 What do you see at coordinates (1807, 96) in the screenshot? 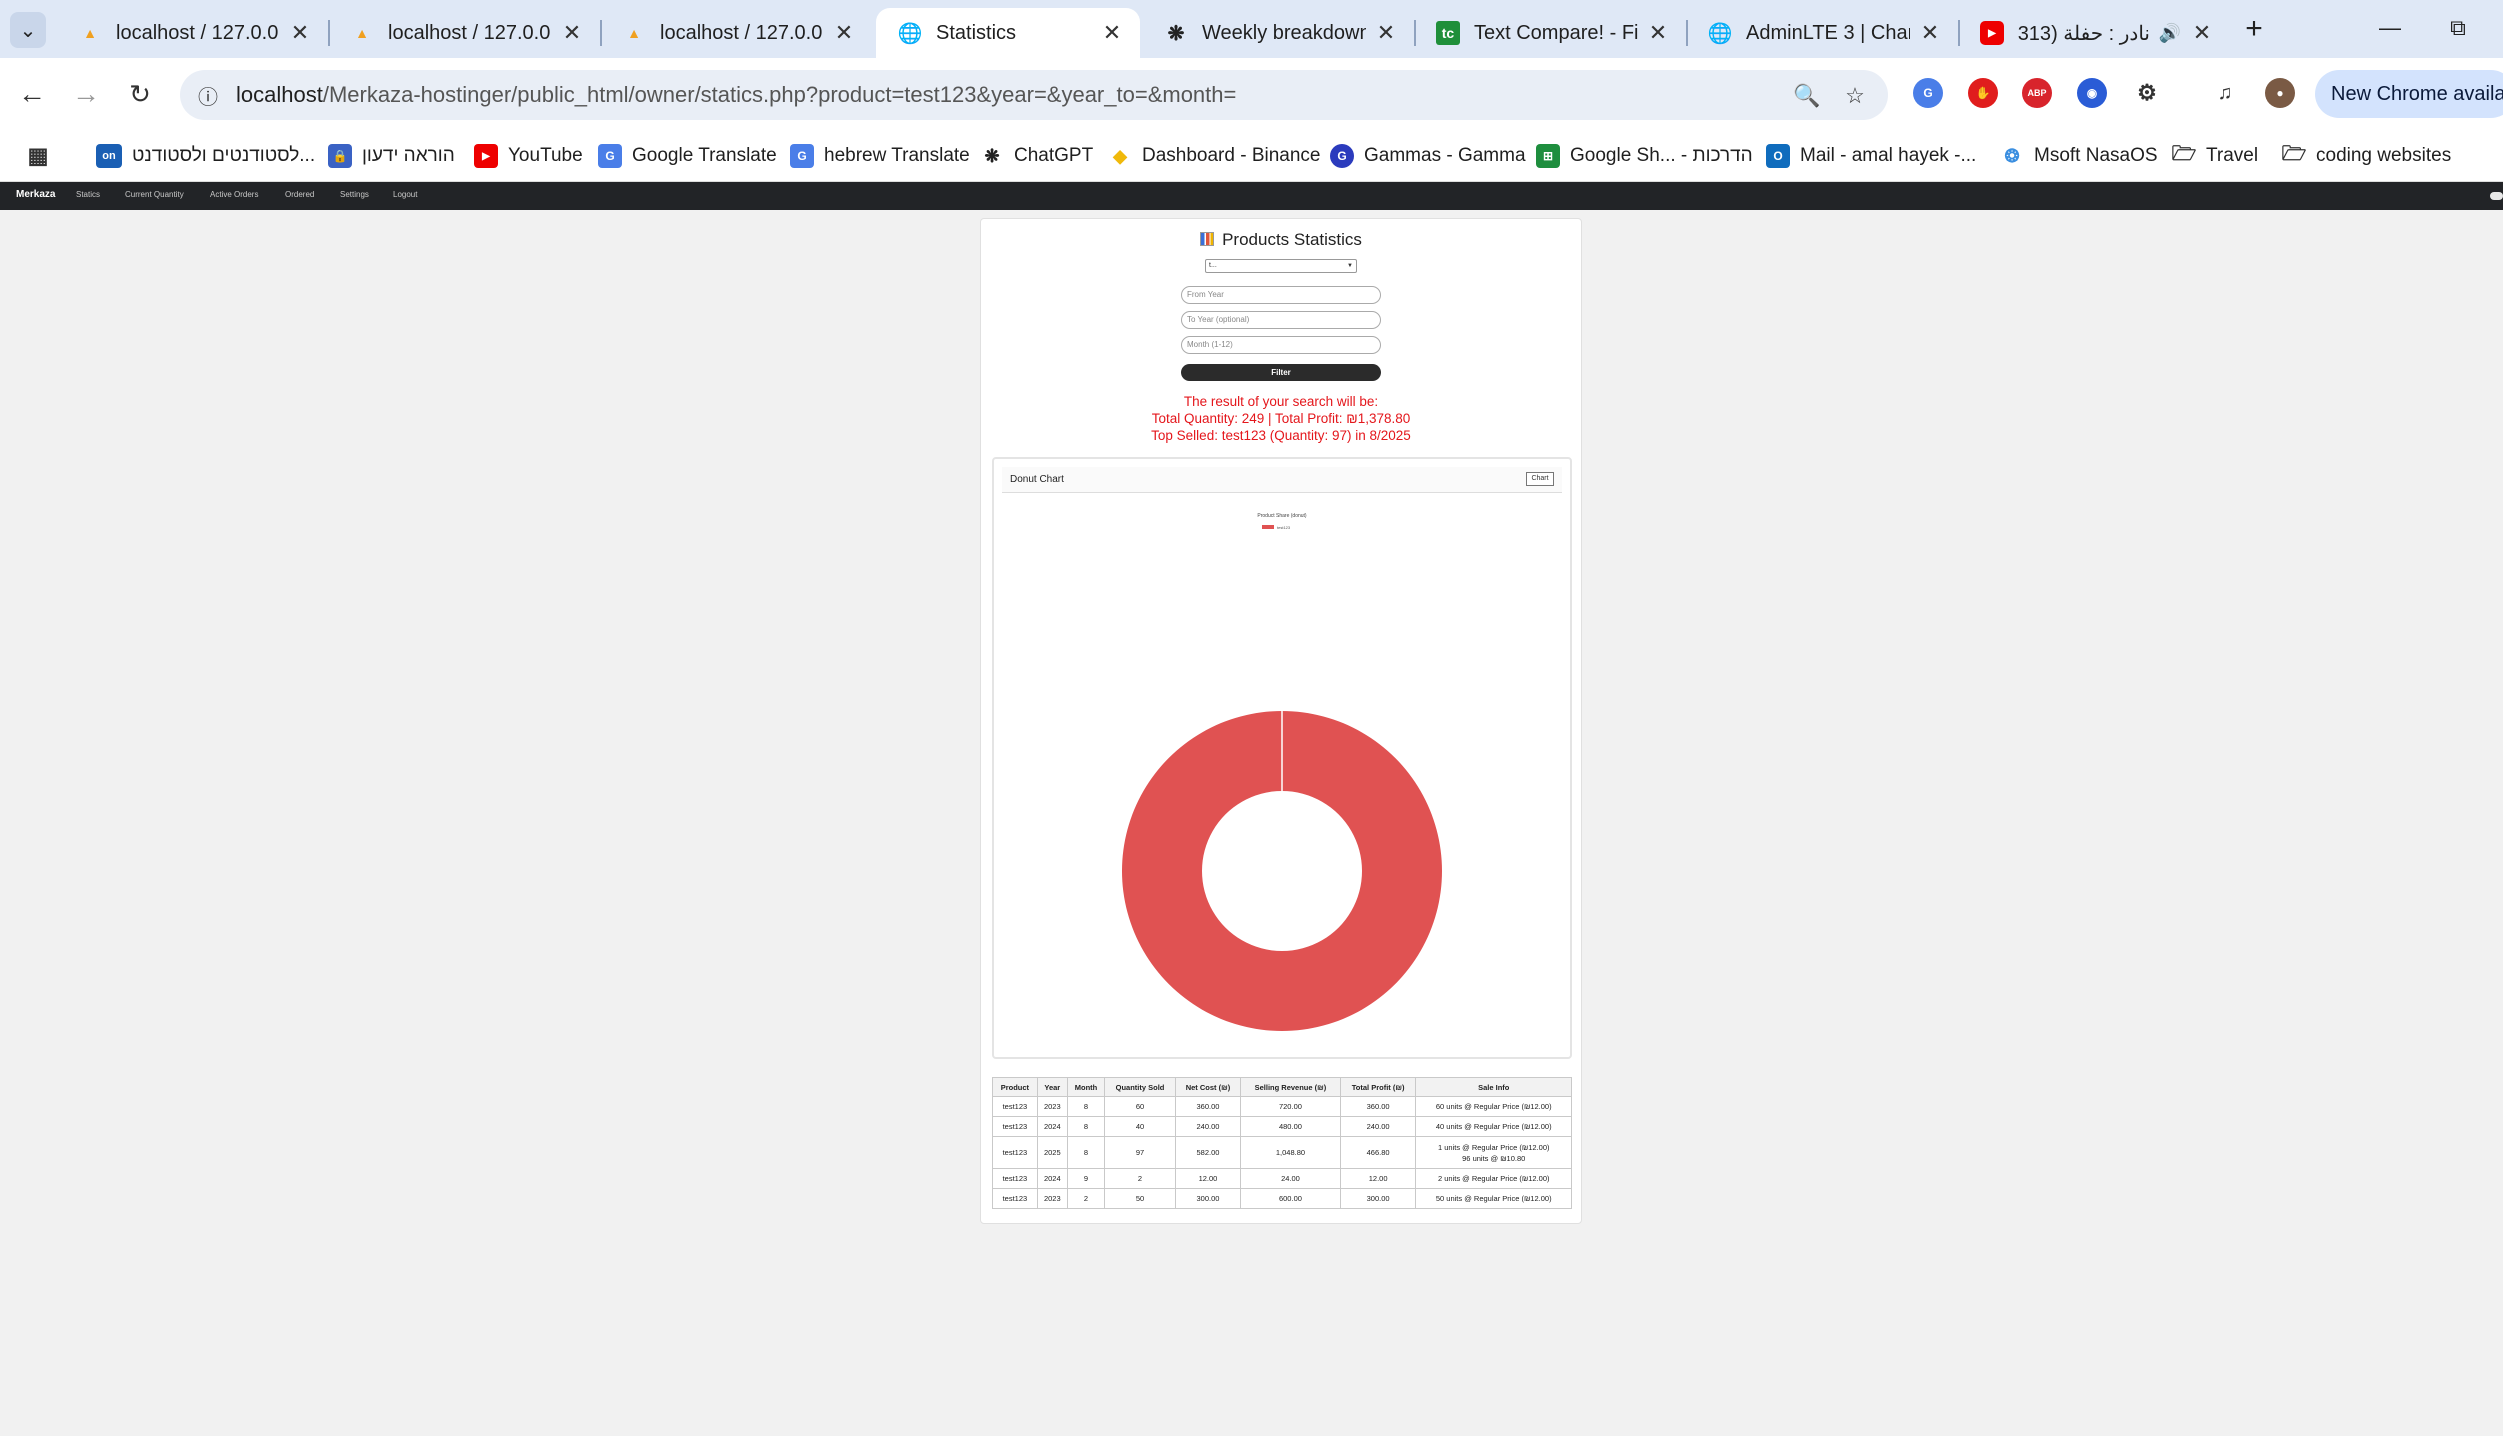
I see `zoom-icon: 🔍` at bounding box center [1807, 96].